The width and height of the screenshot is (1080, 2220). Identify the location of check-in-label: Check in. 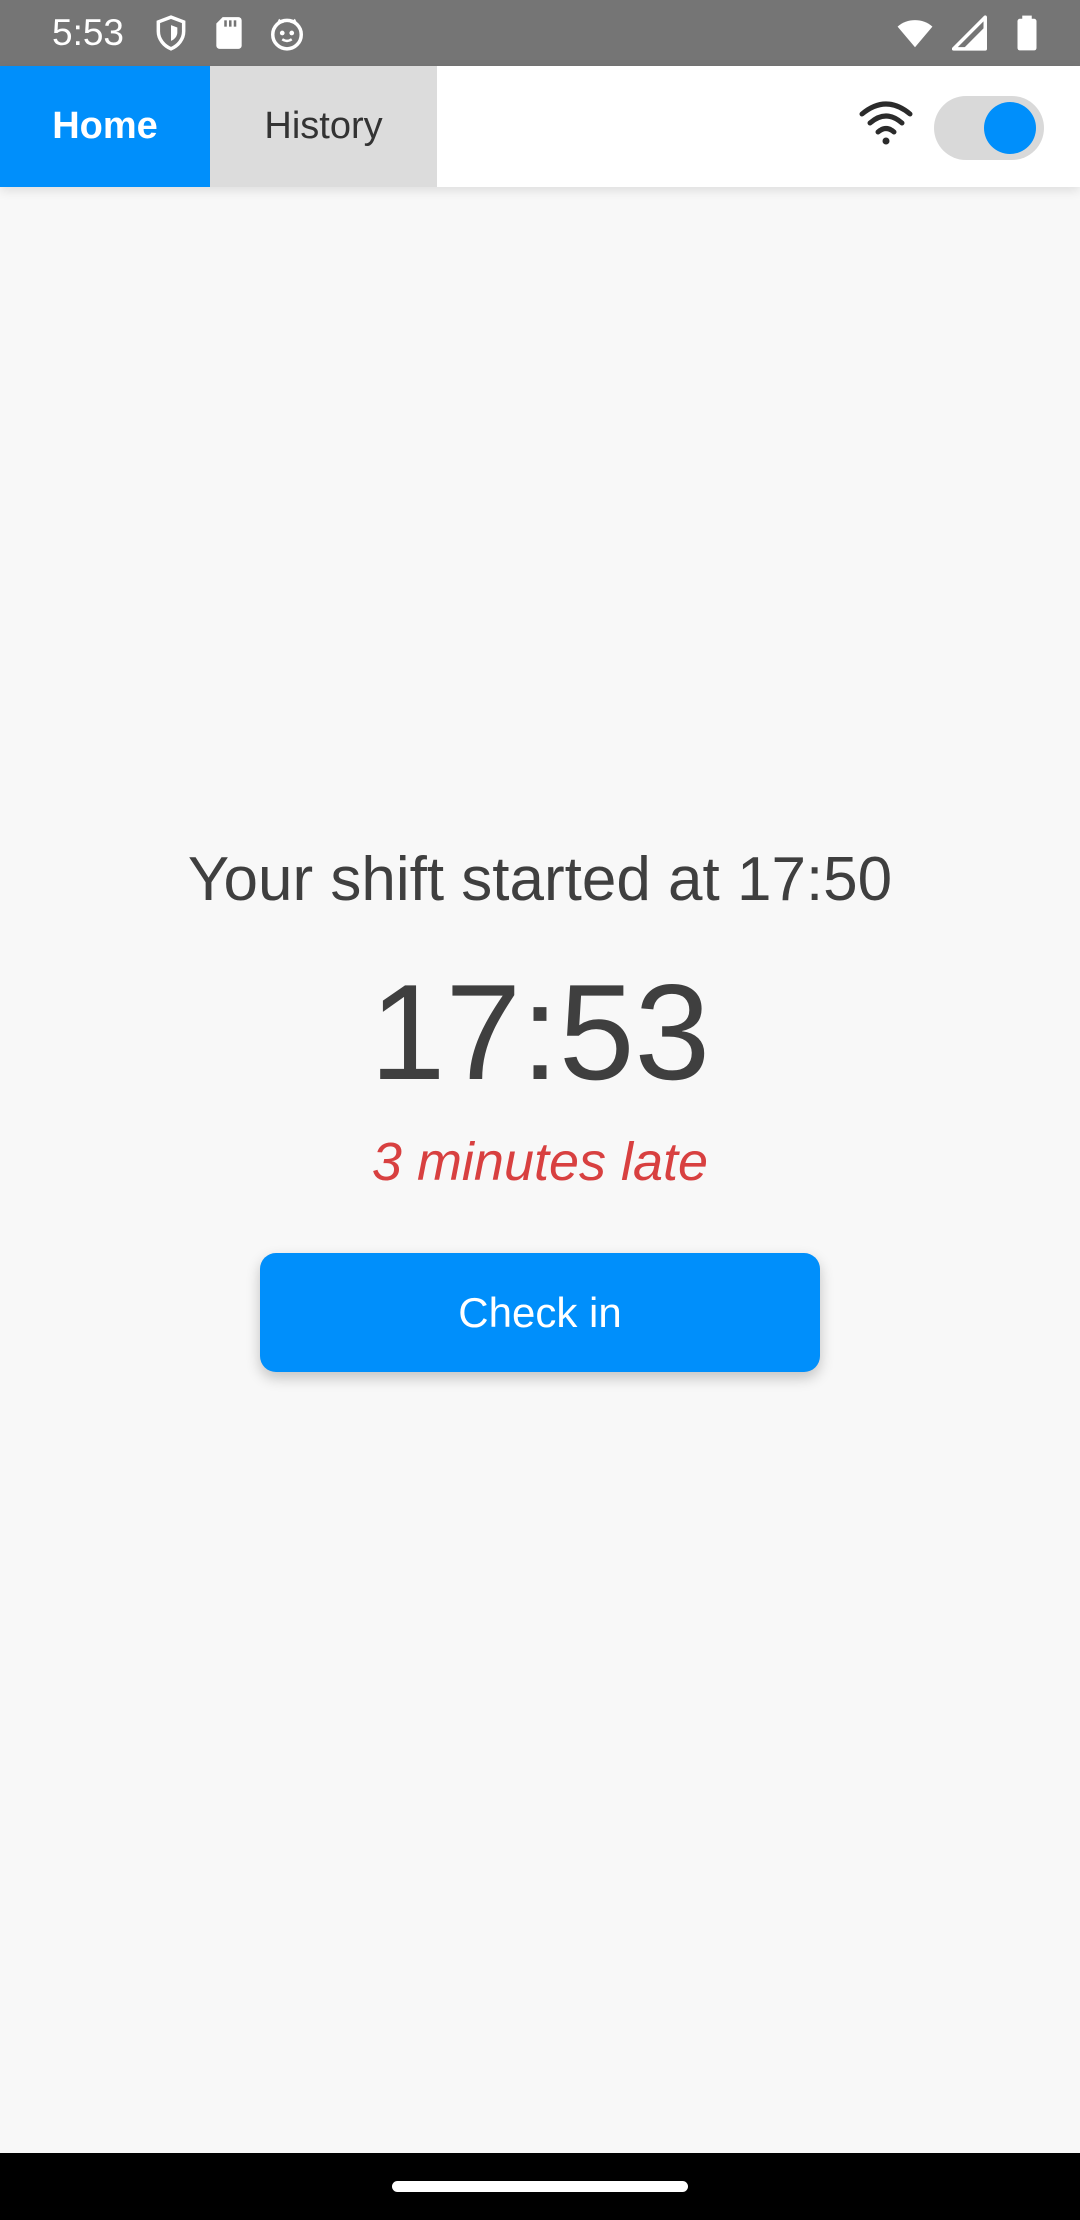
(540, 1312).